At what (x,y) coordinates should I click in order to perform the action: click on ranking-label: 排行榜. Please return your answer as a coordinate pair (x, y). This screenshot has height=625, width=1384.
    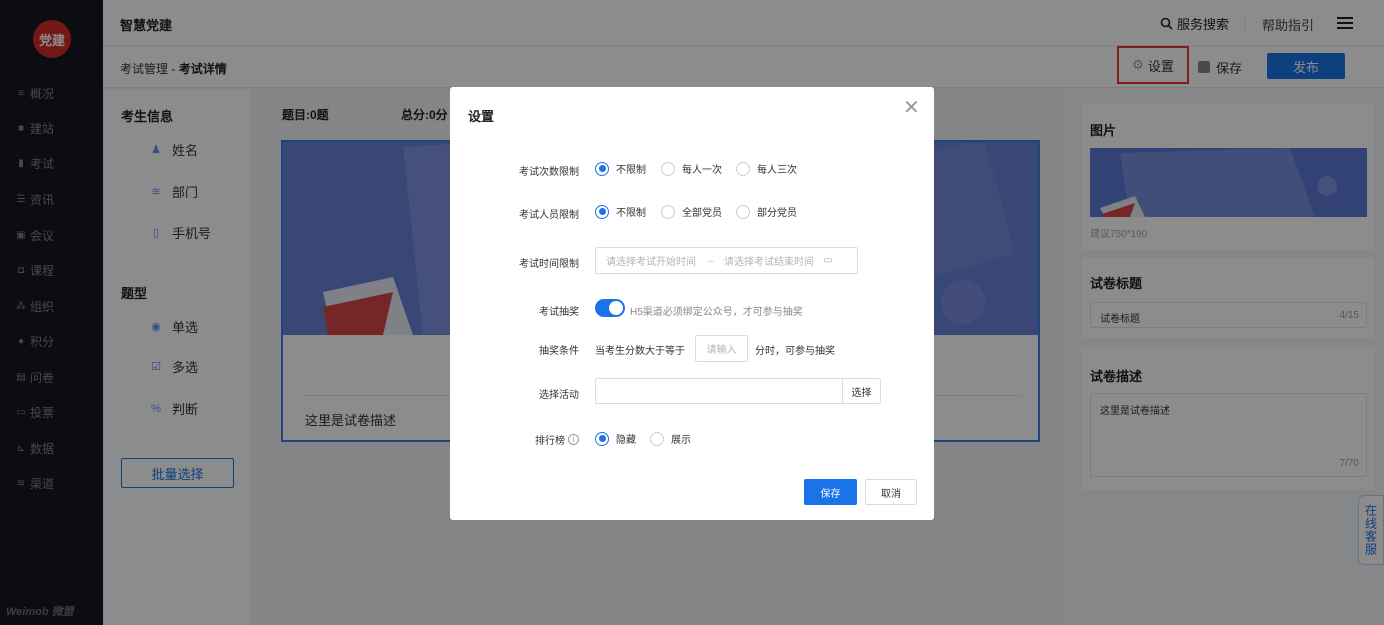
    Looking at the image, I should click on (550, 441).